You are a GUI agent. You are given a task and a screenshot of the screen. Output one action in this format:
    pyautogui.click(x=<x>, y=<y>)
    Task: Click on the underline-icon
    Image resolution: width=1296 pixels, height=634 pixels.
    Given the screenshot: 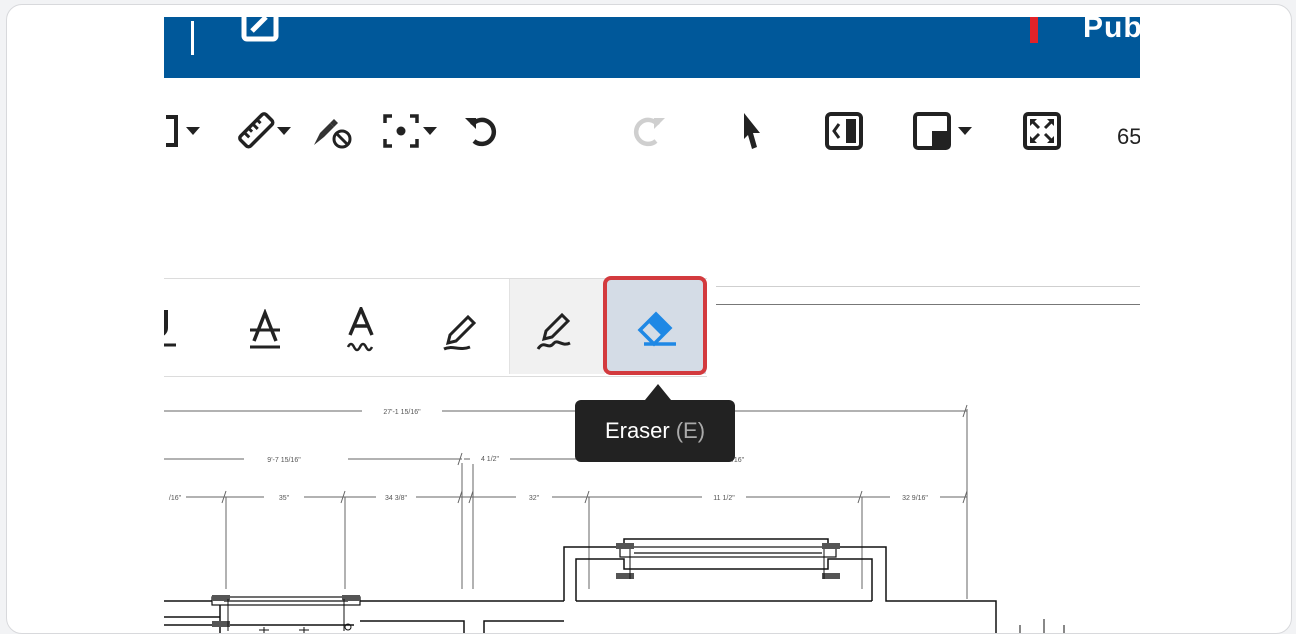 What is the action you would take?
    pyautogui.click(x=170, y=328)
    